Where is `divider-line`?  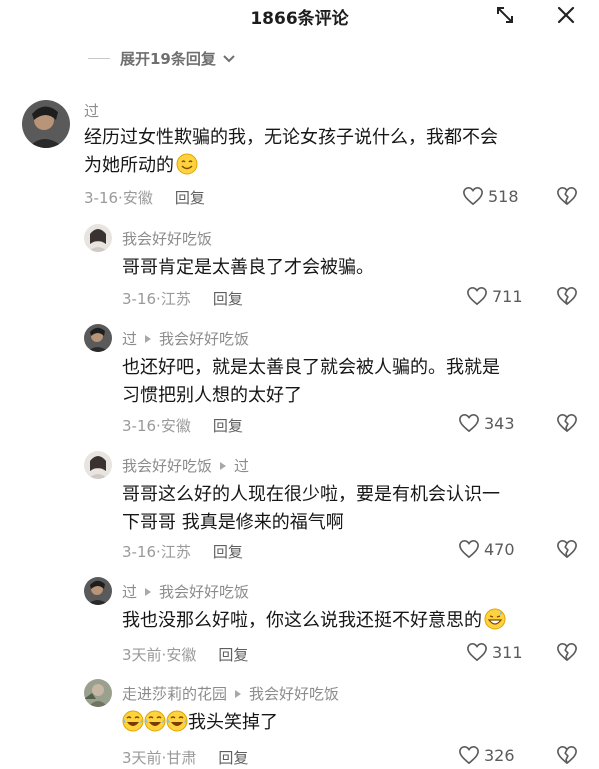
divider-line is located at coordinates (99, 58).